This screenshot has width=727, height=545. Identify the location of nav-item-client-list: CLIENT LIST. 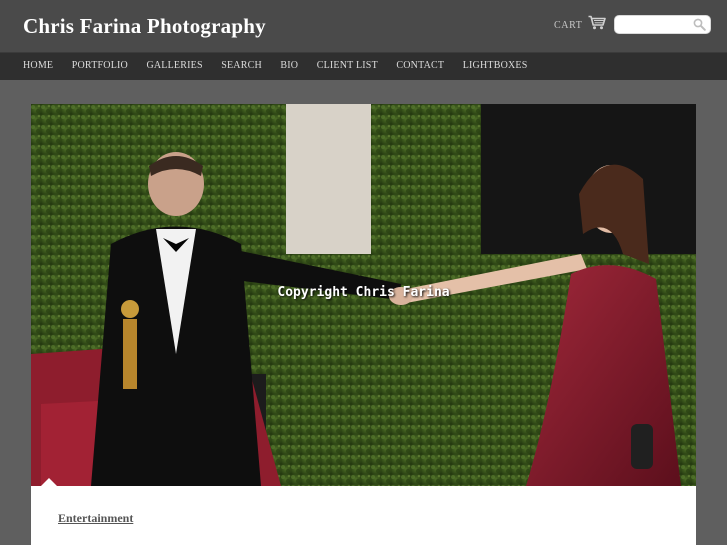
(347, 65).